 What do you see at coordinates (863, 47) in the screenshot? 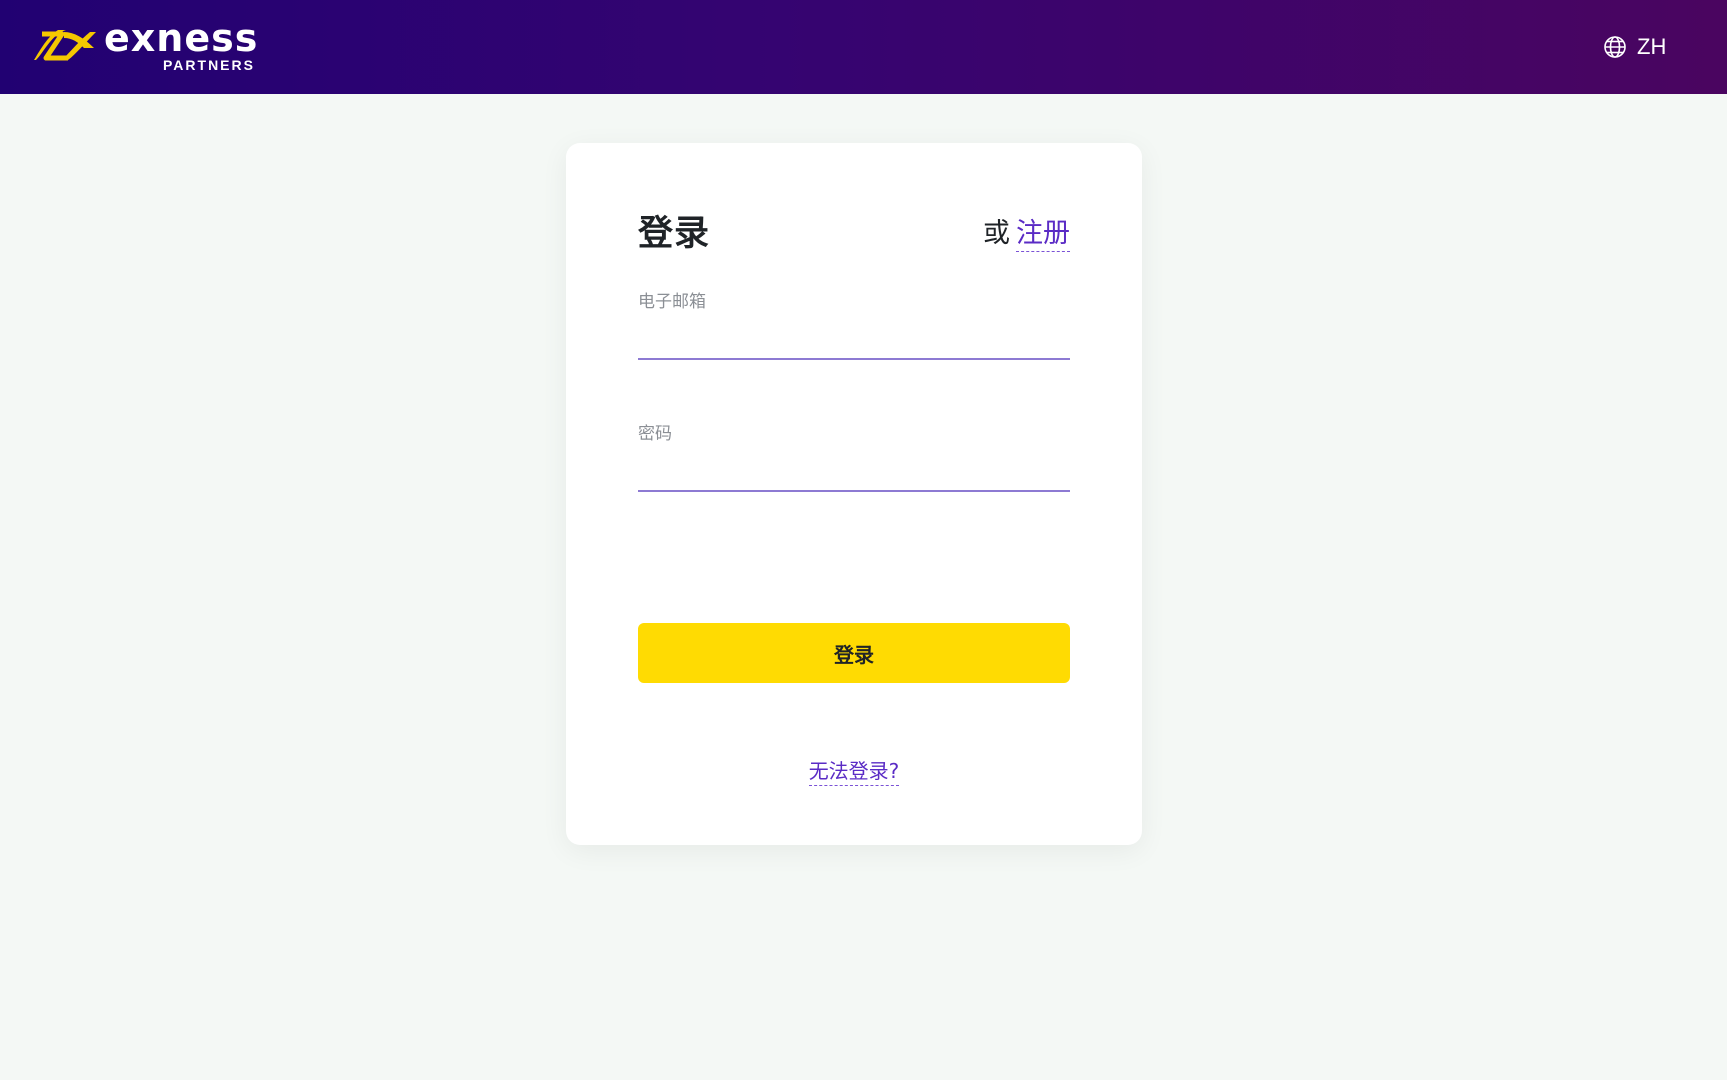
I see `top-header: exness PARTNERS ZH` at bounding box center [863, 47].